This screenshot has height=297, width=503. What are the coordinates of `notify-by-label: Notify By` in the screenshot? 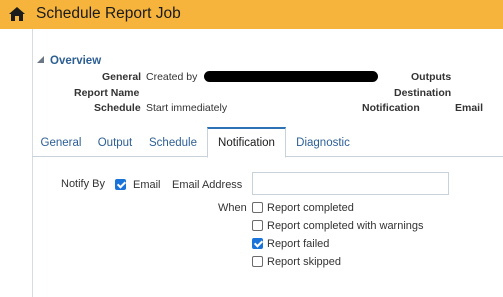 It's located at (83, 184).